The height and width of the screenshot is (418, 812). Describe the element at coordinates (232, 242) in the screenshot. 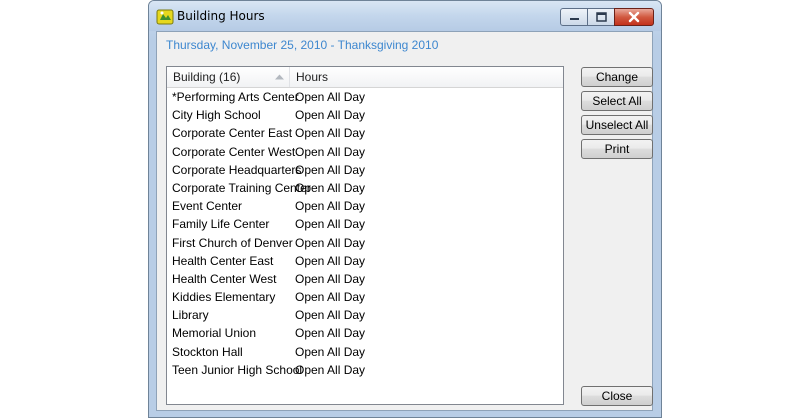

I see `building-name: First Church of Denver` at that location.